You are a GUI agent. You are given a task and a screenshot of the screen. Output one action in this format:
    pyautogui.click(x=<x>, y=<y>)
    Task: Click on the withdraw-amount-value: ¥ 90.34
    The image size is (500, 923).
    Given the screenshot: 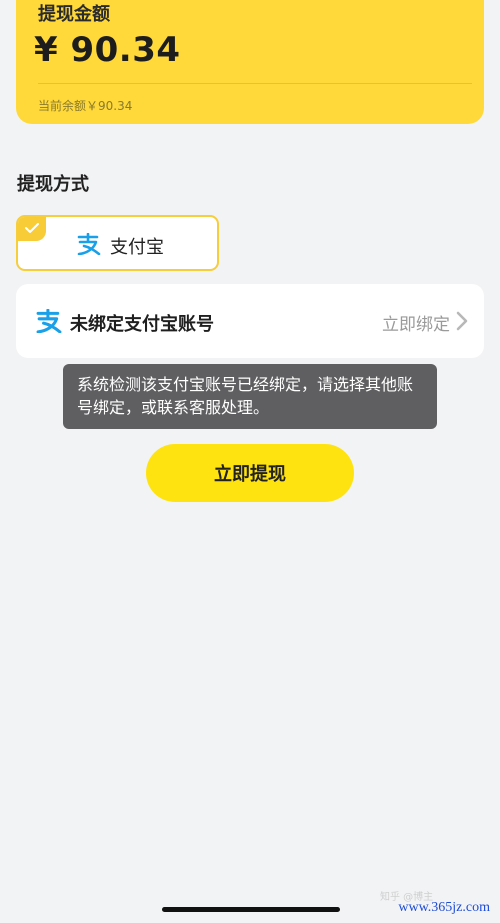 What is the action you would take?
    pyautogui.click(x=107, y=50)
    